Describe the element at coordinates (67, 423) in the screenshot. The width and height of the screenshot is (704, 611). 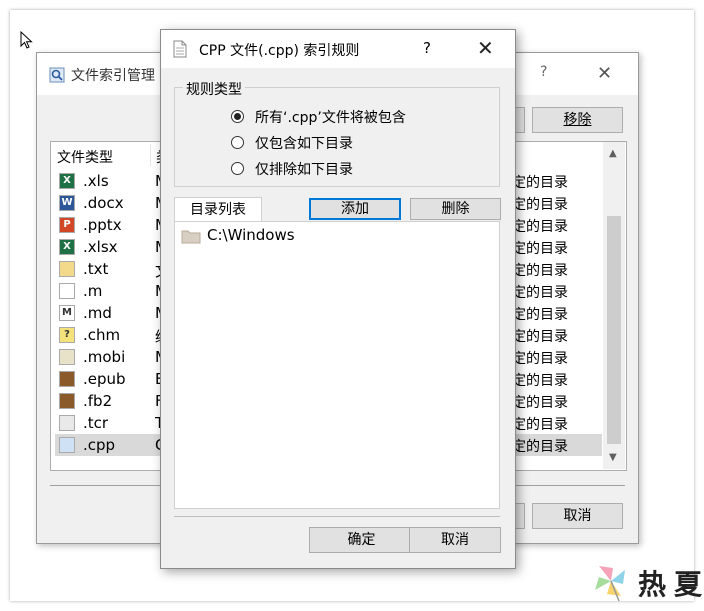
I see `blank-file-icon` at that location.